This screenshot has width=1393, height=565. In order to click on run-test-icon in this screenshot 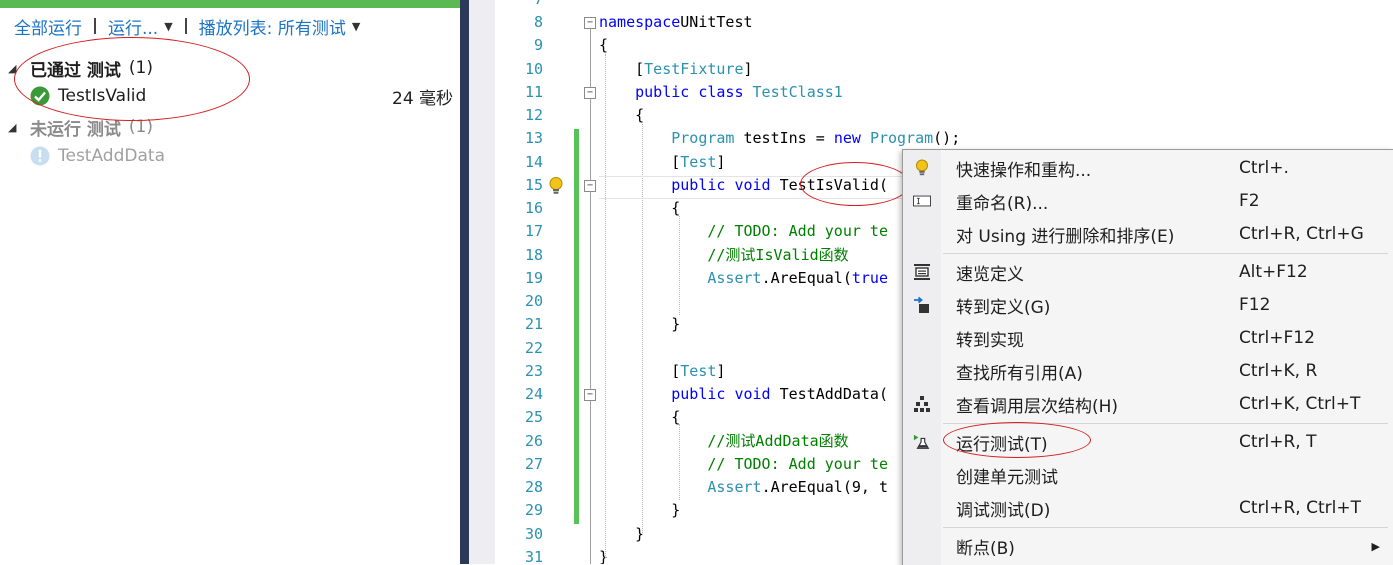, I will do `click(922, 442)`.